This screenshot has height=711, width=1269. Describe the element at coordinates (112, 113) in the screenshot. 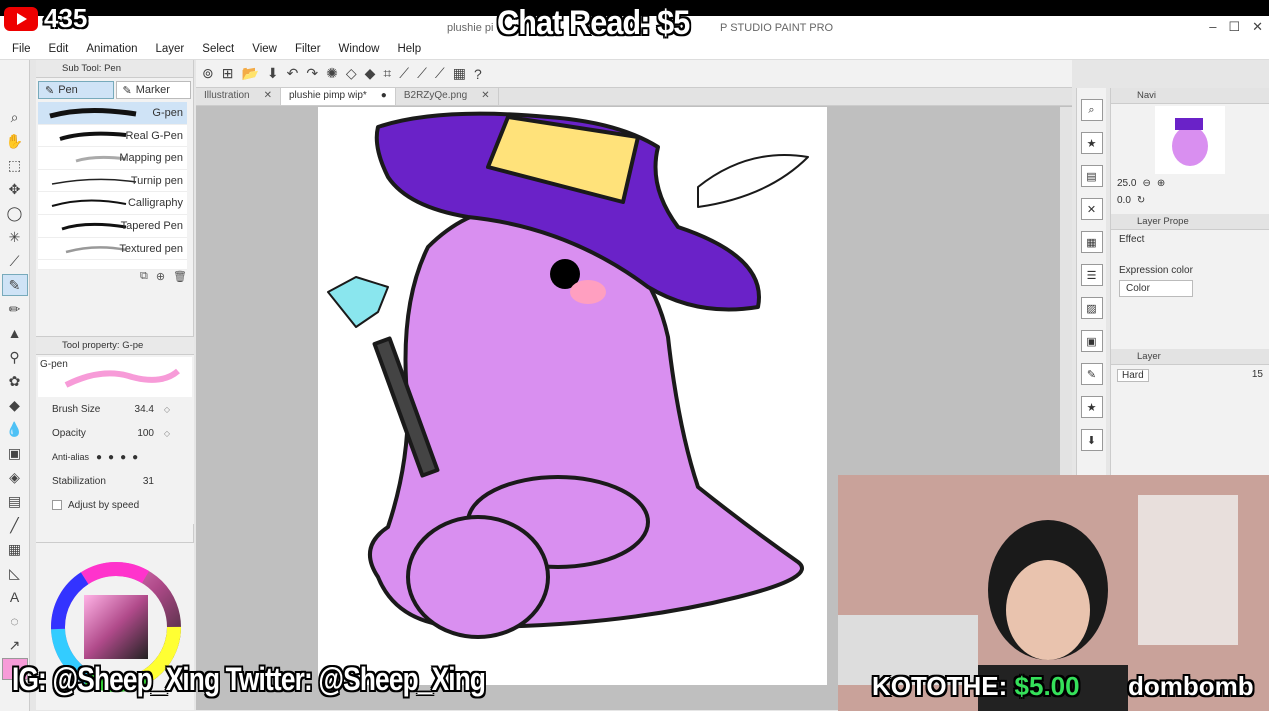

I see `list-item: G-pen` at that location.